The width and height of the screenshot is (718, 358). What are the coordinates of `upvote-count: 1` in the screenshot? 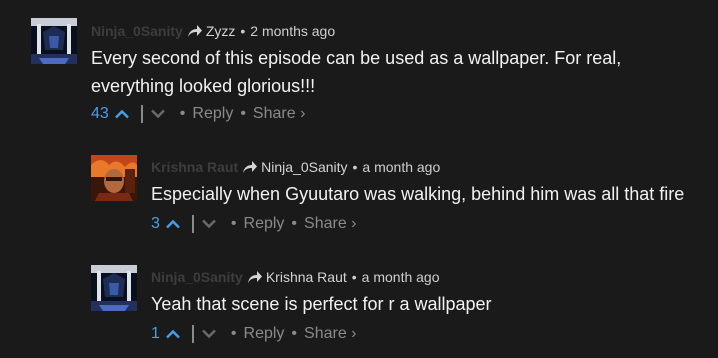 It's located at (155, 333).